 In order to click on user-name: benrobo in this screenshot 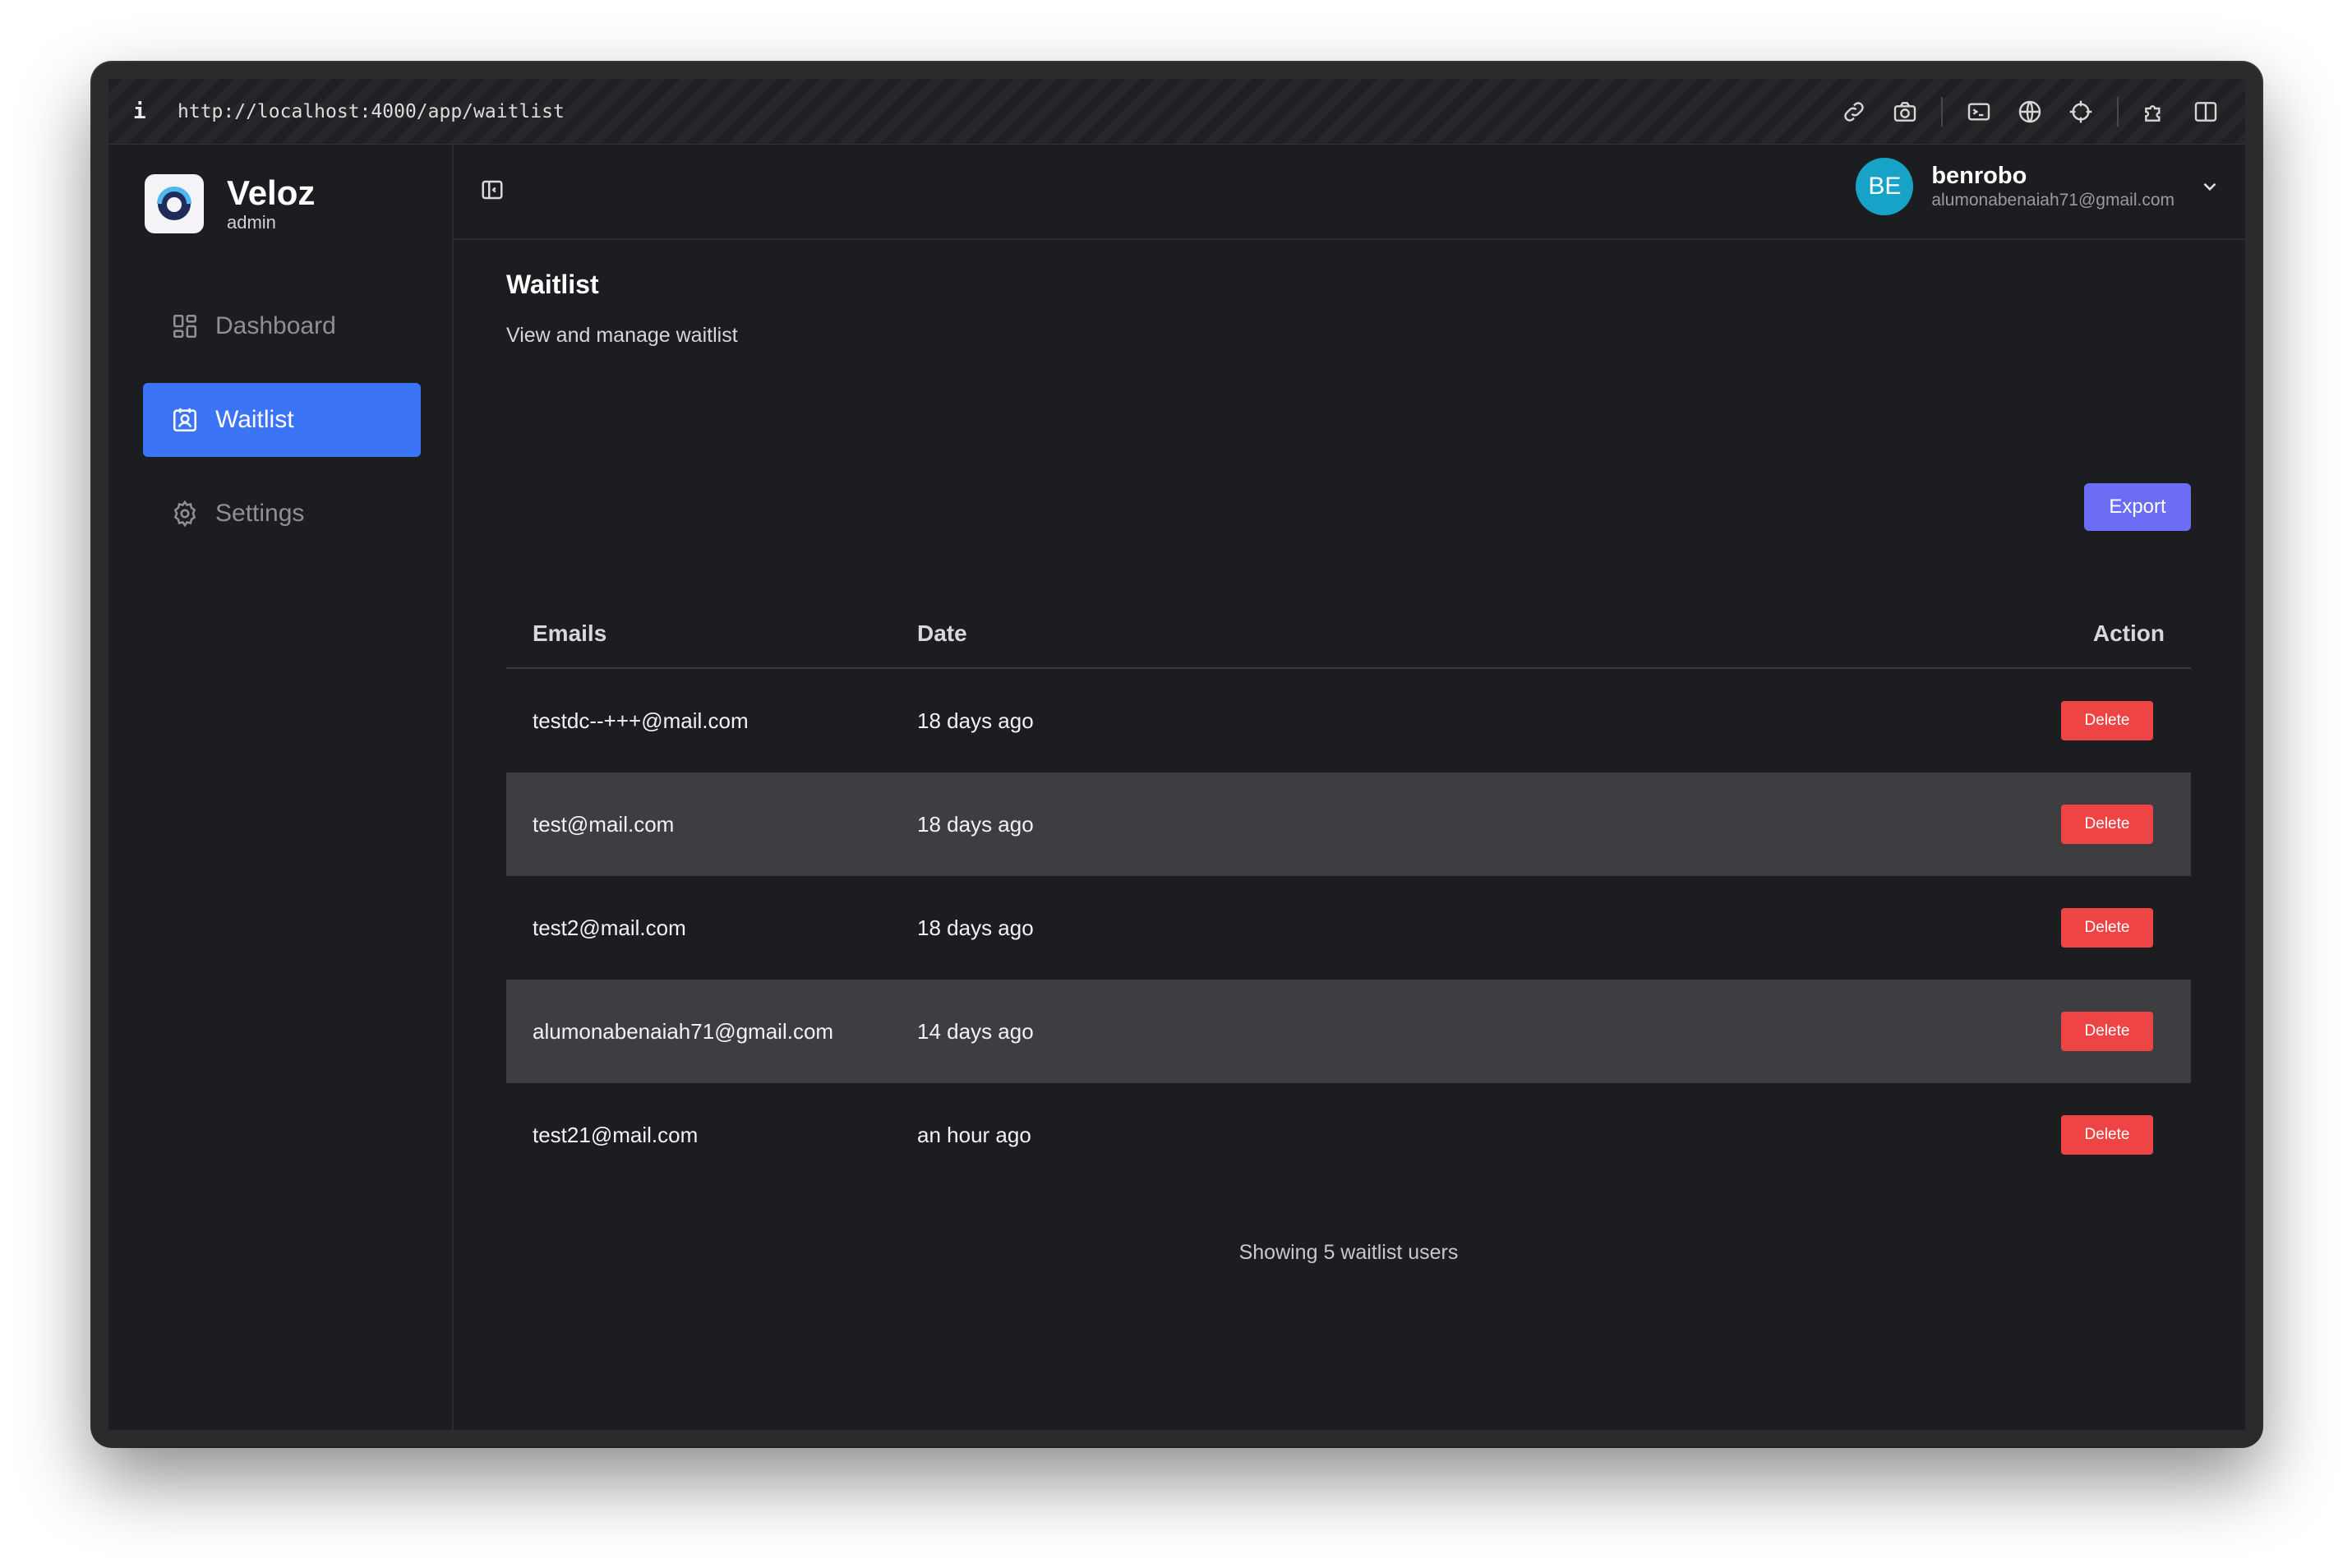, I will do `click(1979, 176)`.